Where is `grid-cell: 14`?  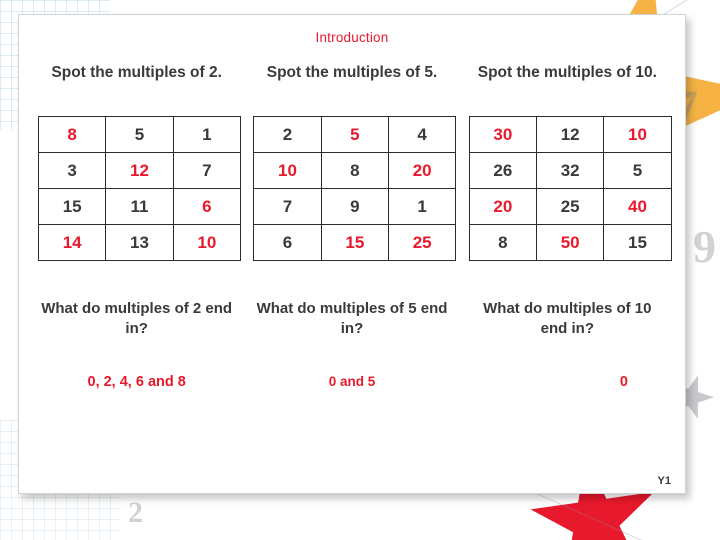
grid-cell: 14 is located at coordinates (72, 242).